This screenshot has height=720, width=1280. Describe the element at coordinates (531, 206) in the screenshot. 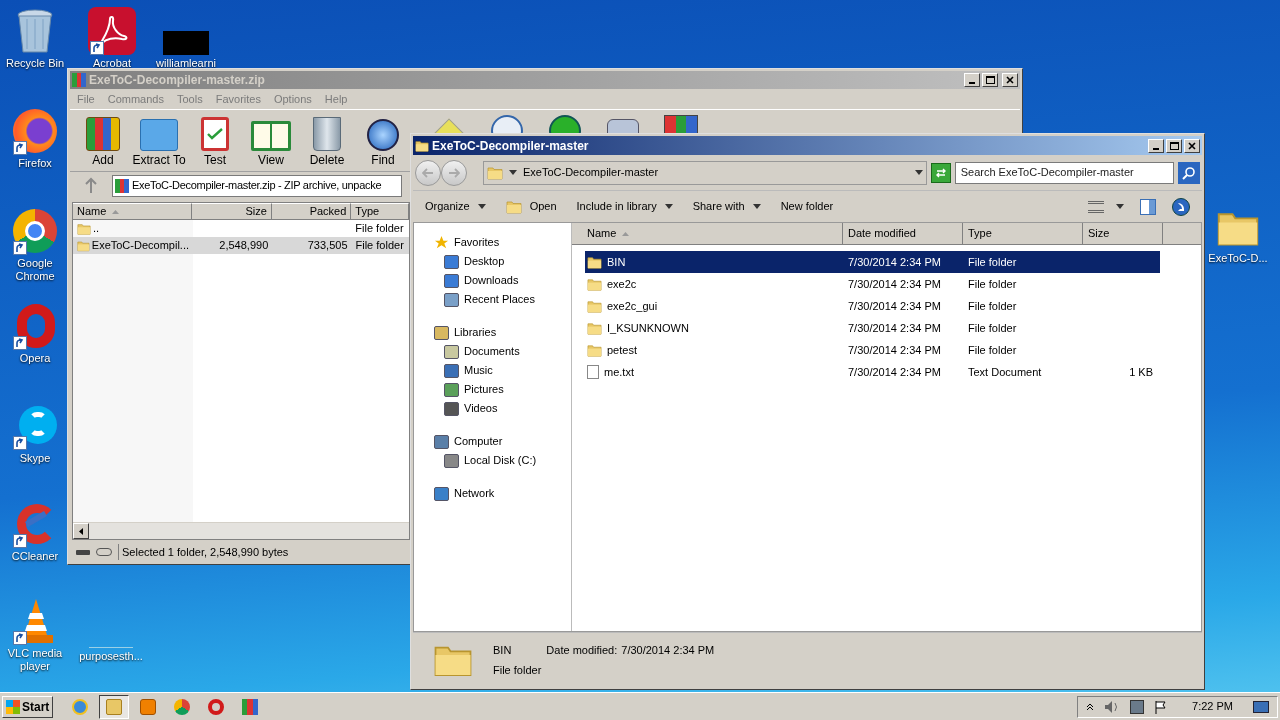

I see `command-button: Open` at that location.